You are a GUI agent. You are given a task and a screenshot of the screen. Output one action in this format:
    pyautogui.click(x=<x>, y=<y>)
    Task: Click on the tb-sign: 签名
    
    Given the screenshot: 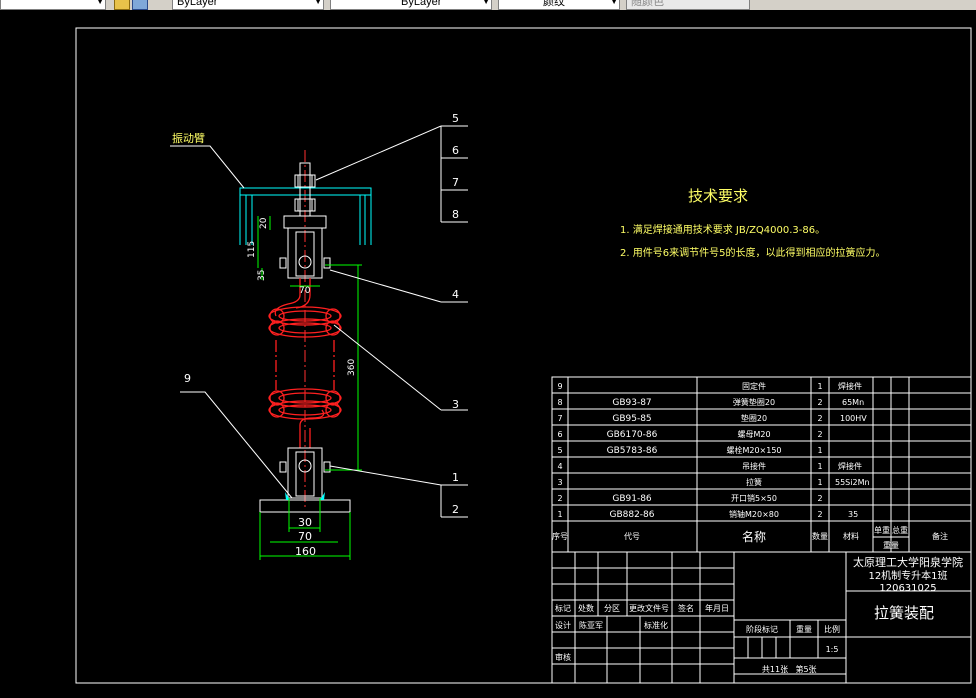 What is the action you would take?
    pyautogui.click(x=686, y=608)
    